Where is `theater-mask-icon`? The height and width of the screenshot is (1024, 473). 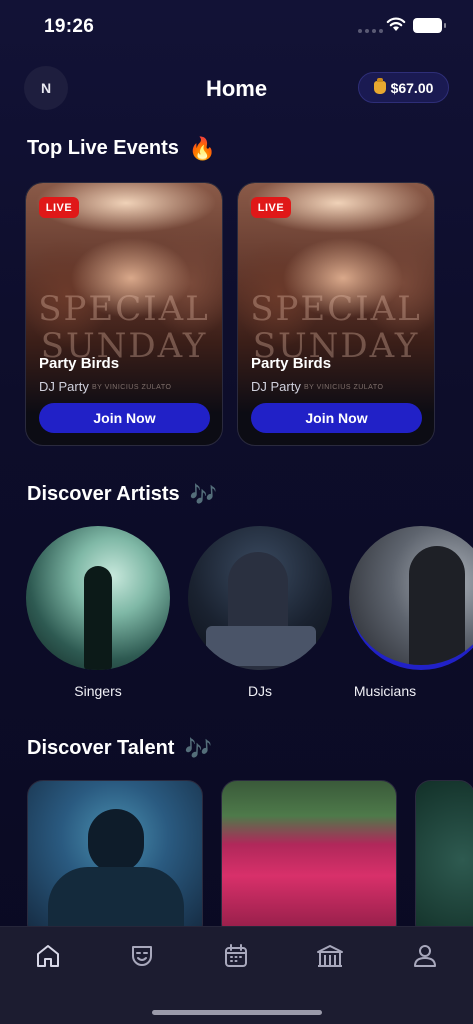
theater-mask-icon is located at coordinates (142, 956).